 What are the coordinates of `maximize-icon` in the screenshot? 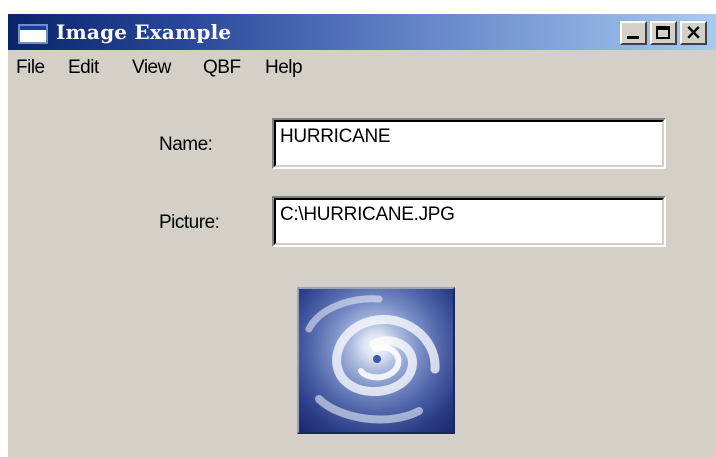 It's located at (663, 32).